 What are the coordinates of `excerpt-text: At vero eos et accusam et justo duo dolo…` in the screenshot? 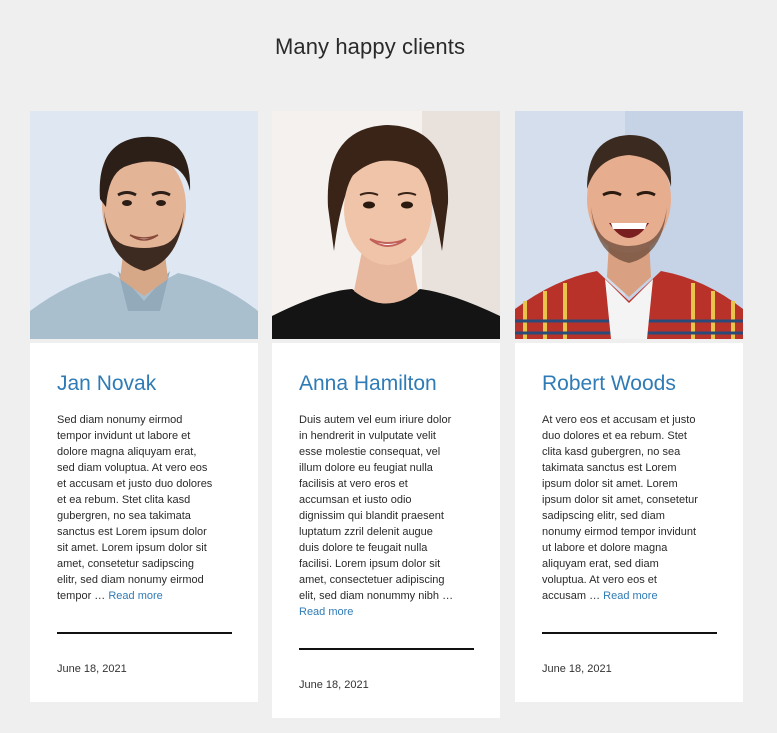 It's located at (620, 508).